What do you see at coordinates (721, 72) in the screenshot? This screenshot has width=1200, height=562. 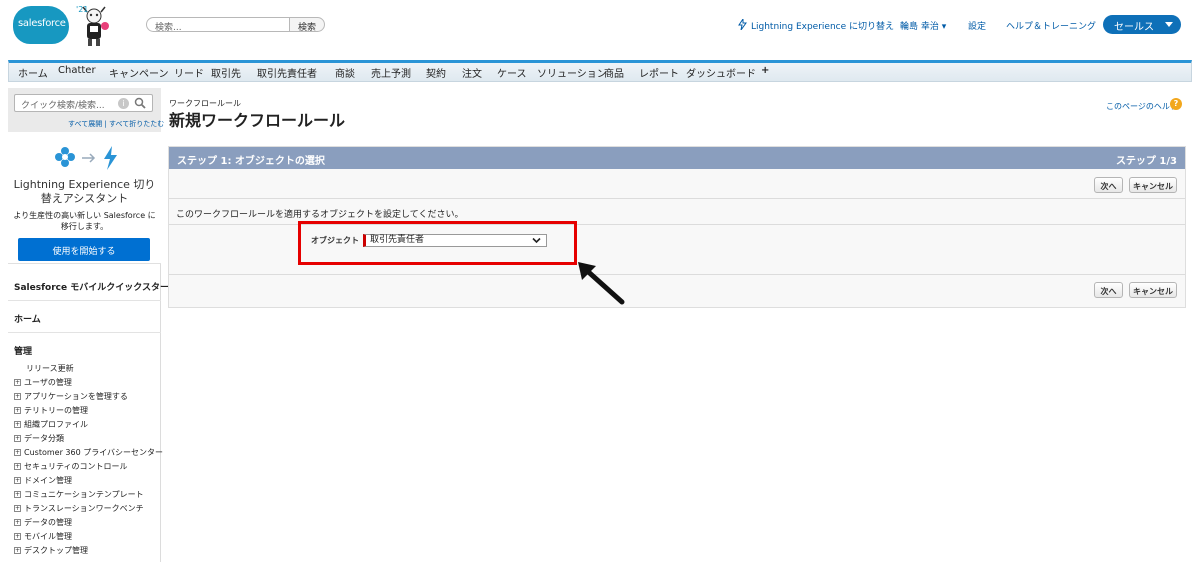 I see `tab-dashboards: ダッシュボード` at bounding box center [721, 72].